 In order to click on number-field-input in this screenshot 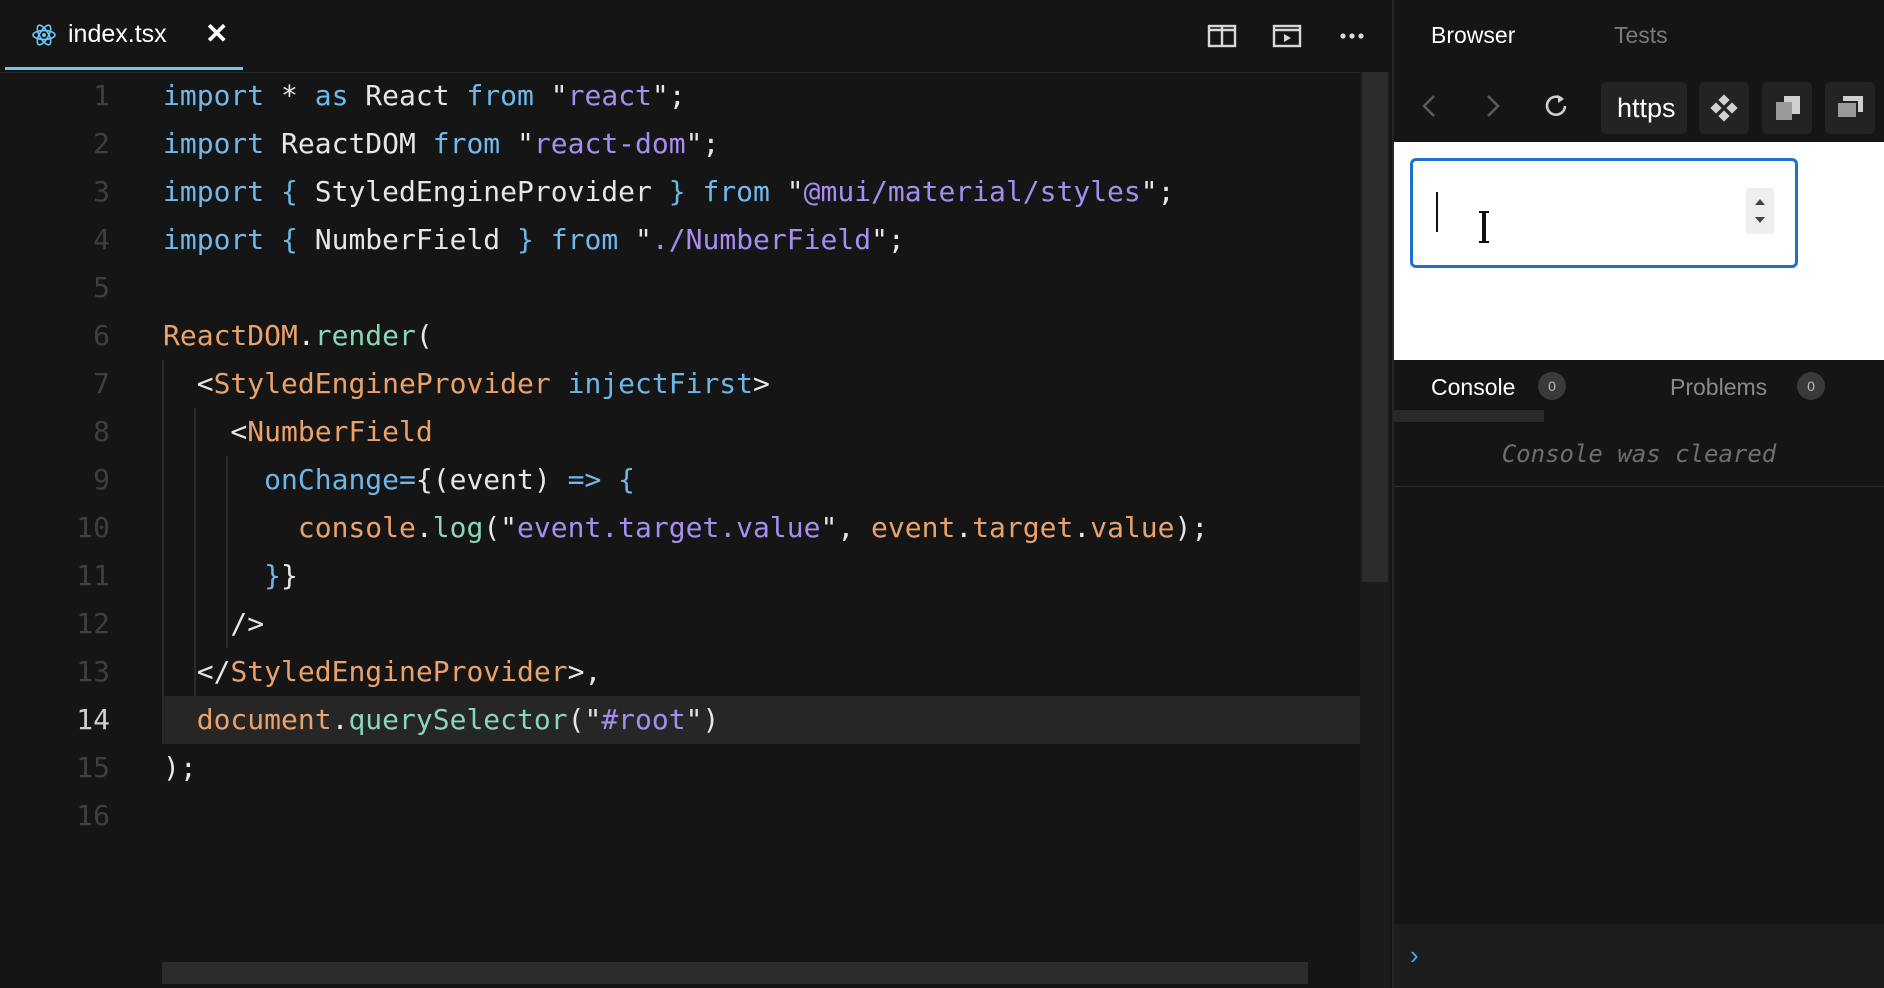, I will do `click(1604, 213)`.